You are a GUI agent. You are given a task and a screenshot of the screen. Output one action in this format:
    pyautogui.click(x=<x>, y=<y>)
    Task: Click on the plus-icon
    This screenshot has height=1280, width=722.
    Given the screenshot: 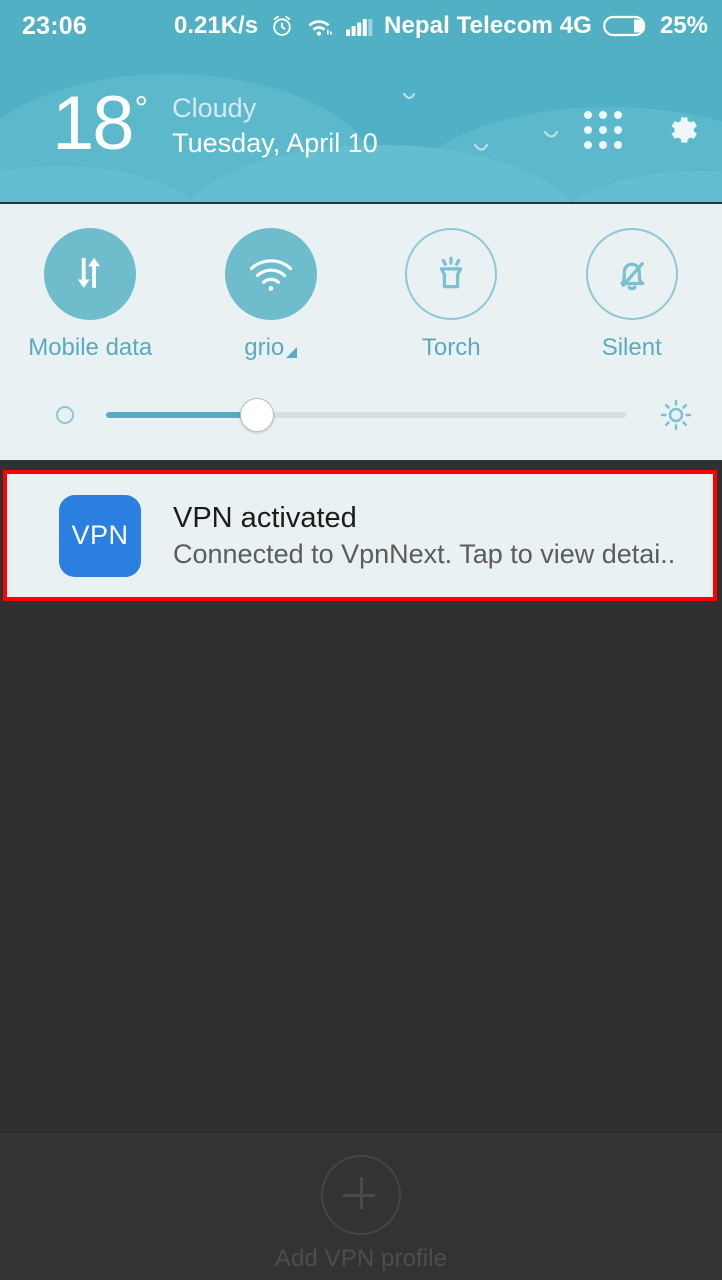 What is the action you would take?
    pyautogui.click(x=361, y=1195)
    